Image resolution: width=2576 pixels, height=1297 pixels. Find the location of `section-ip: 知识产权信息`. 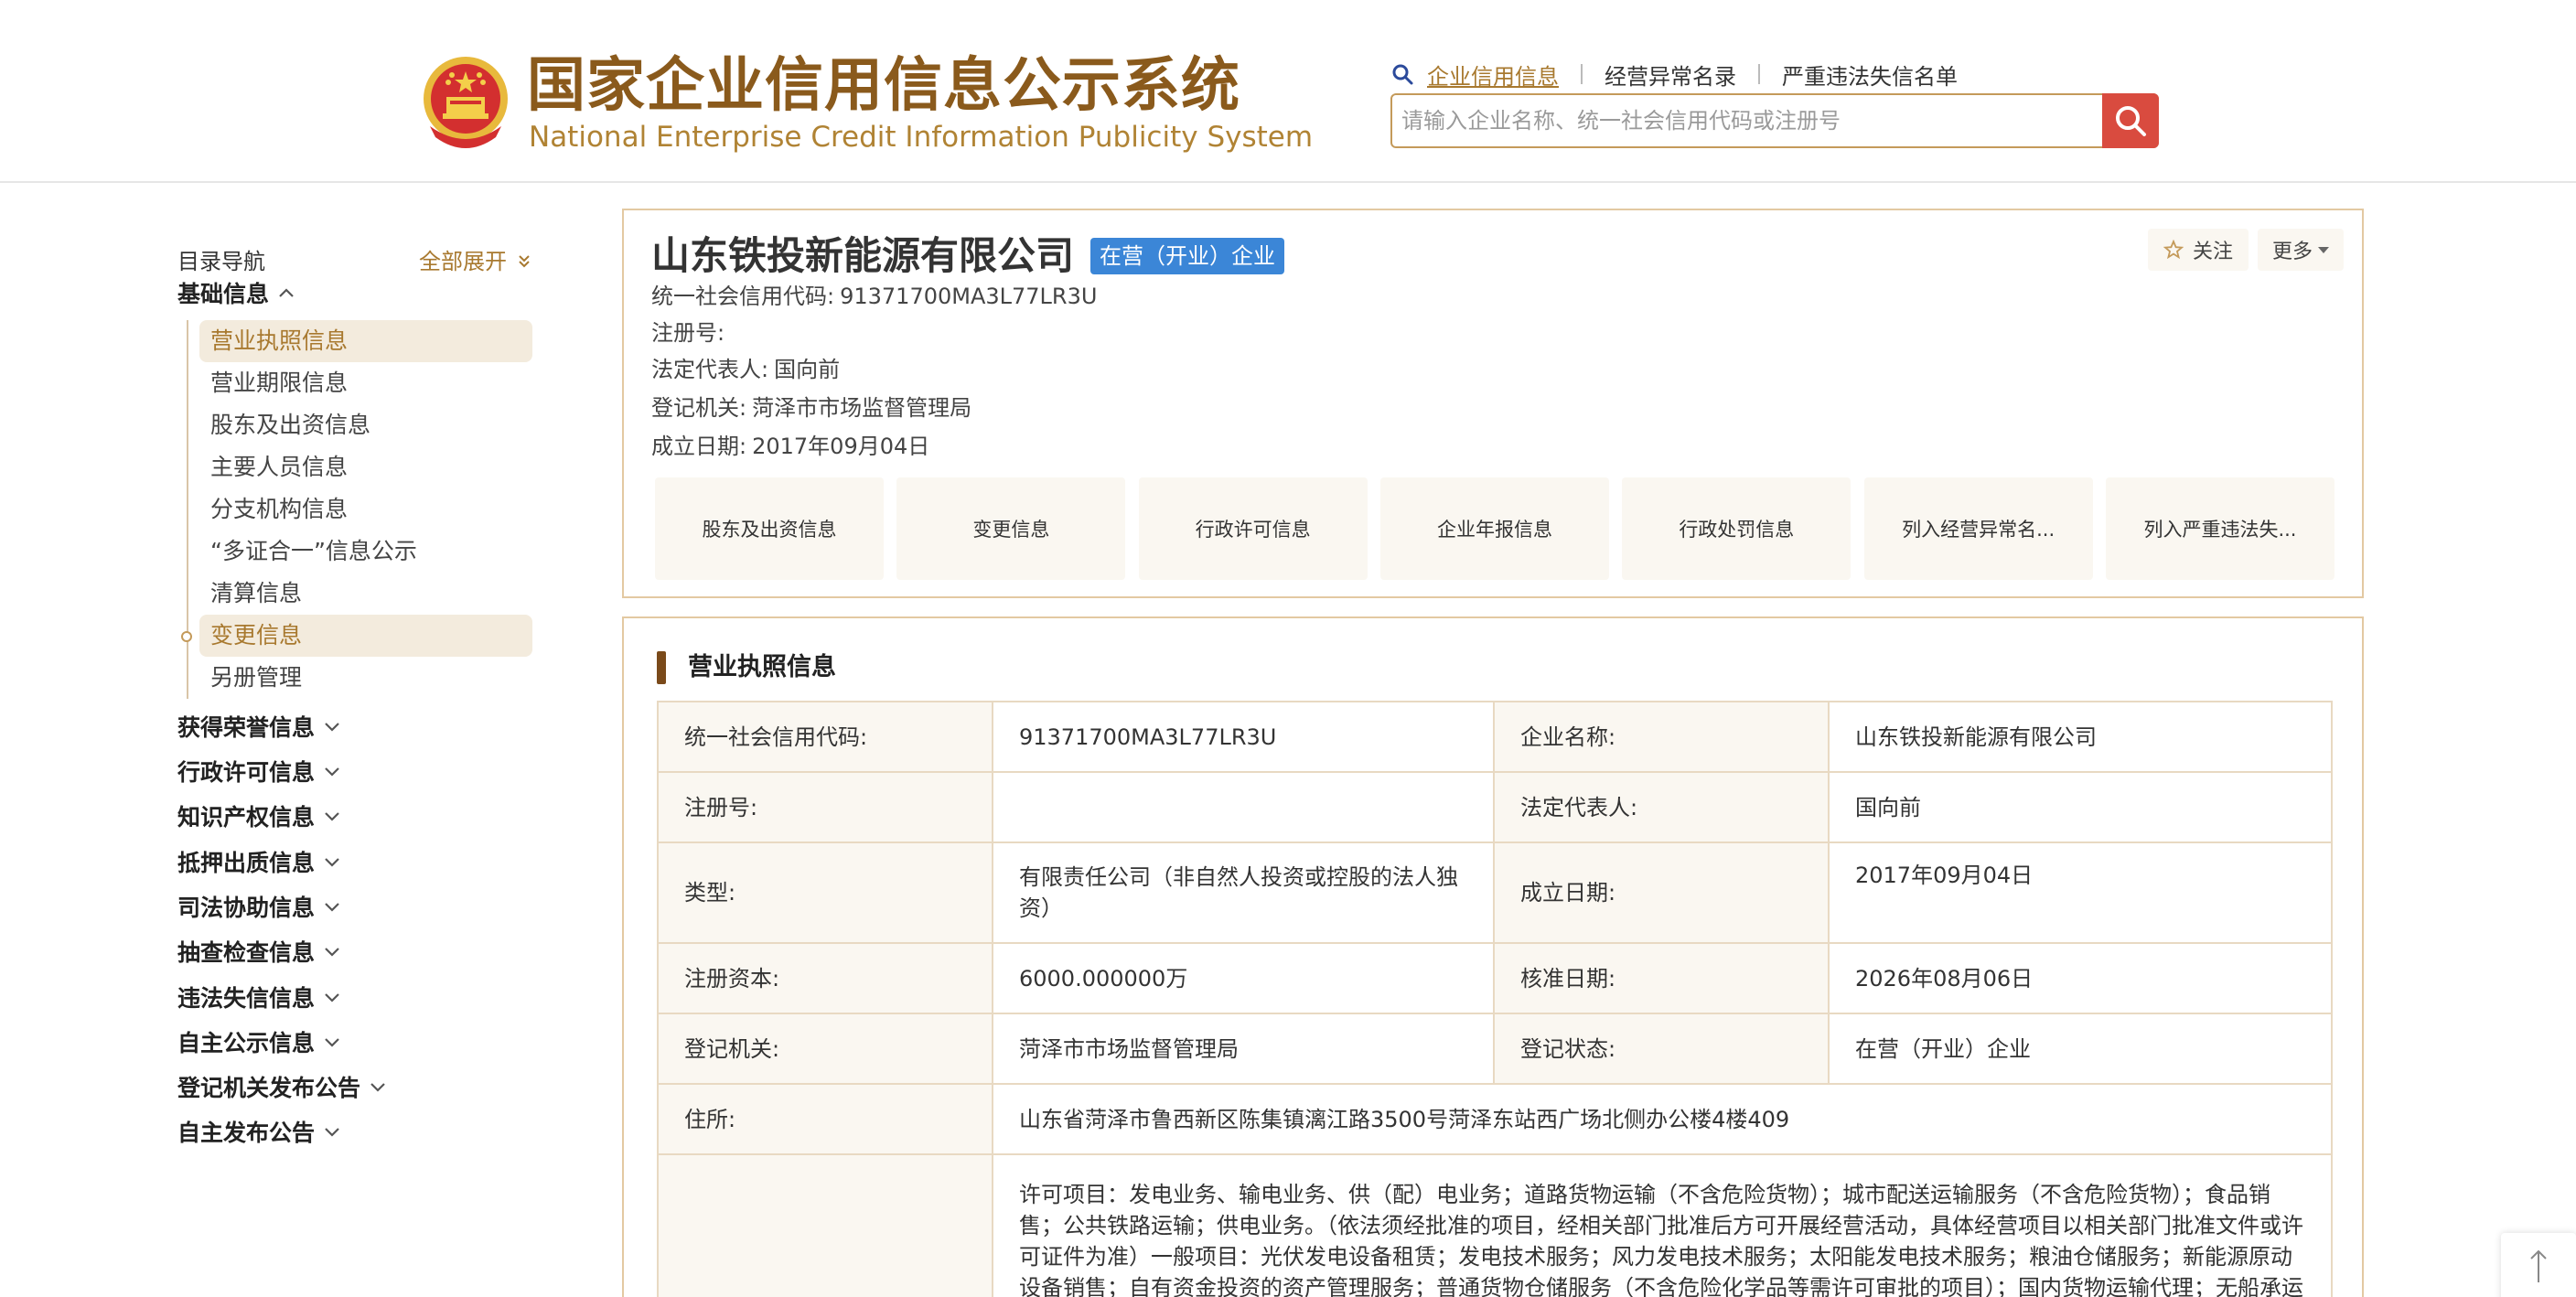

section-ip: 知识产权信息 is located at coordinates (258, 815).